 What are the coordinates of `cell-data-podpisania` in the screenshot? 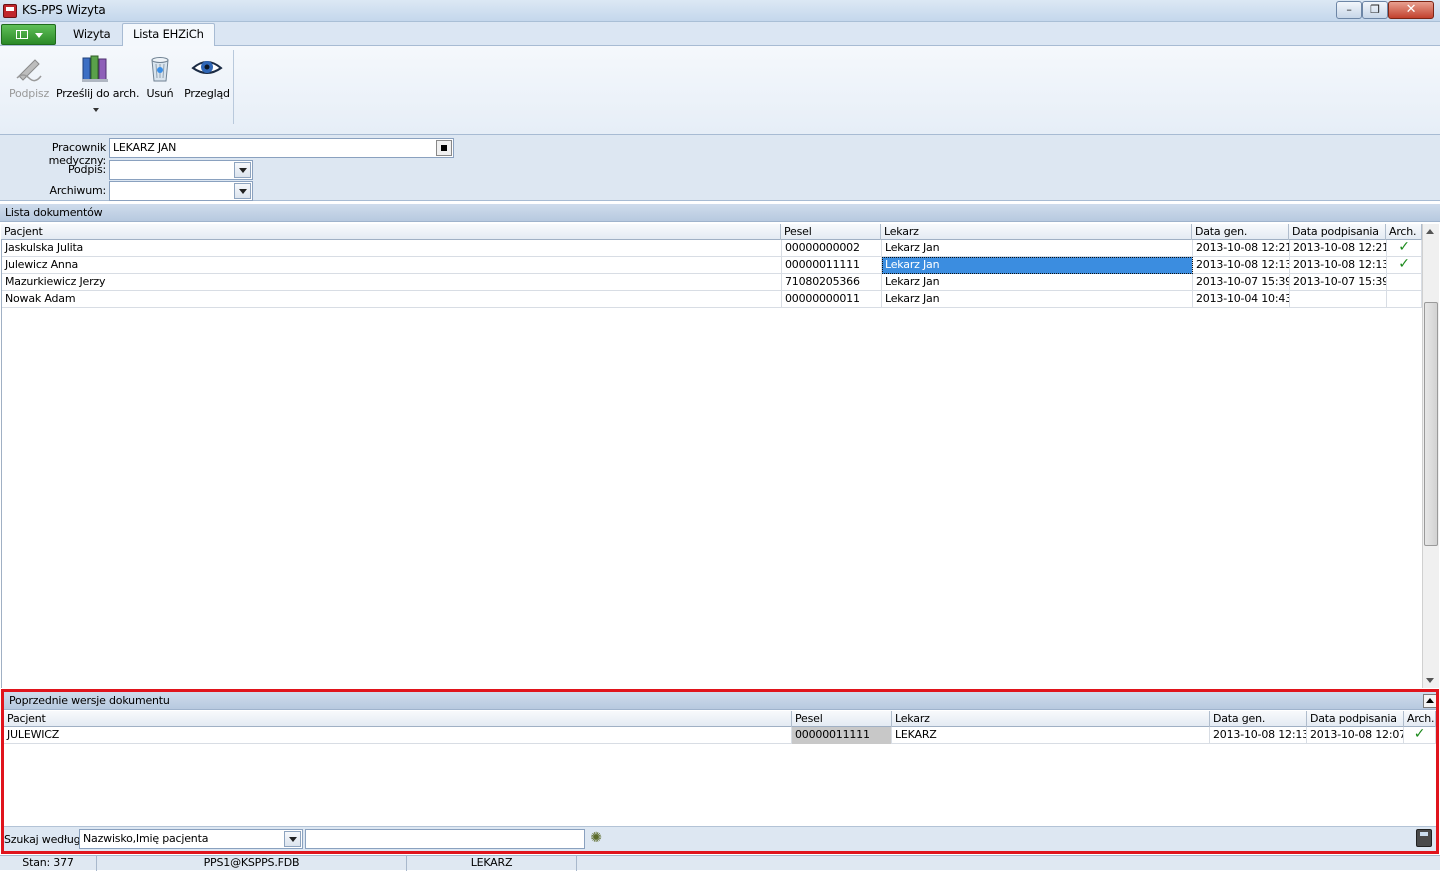 It's located at (1338, 299).